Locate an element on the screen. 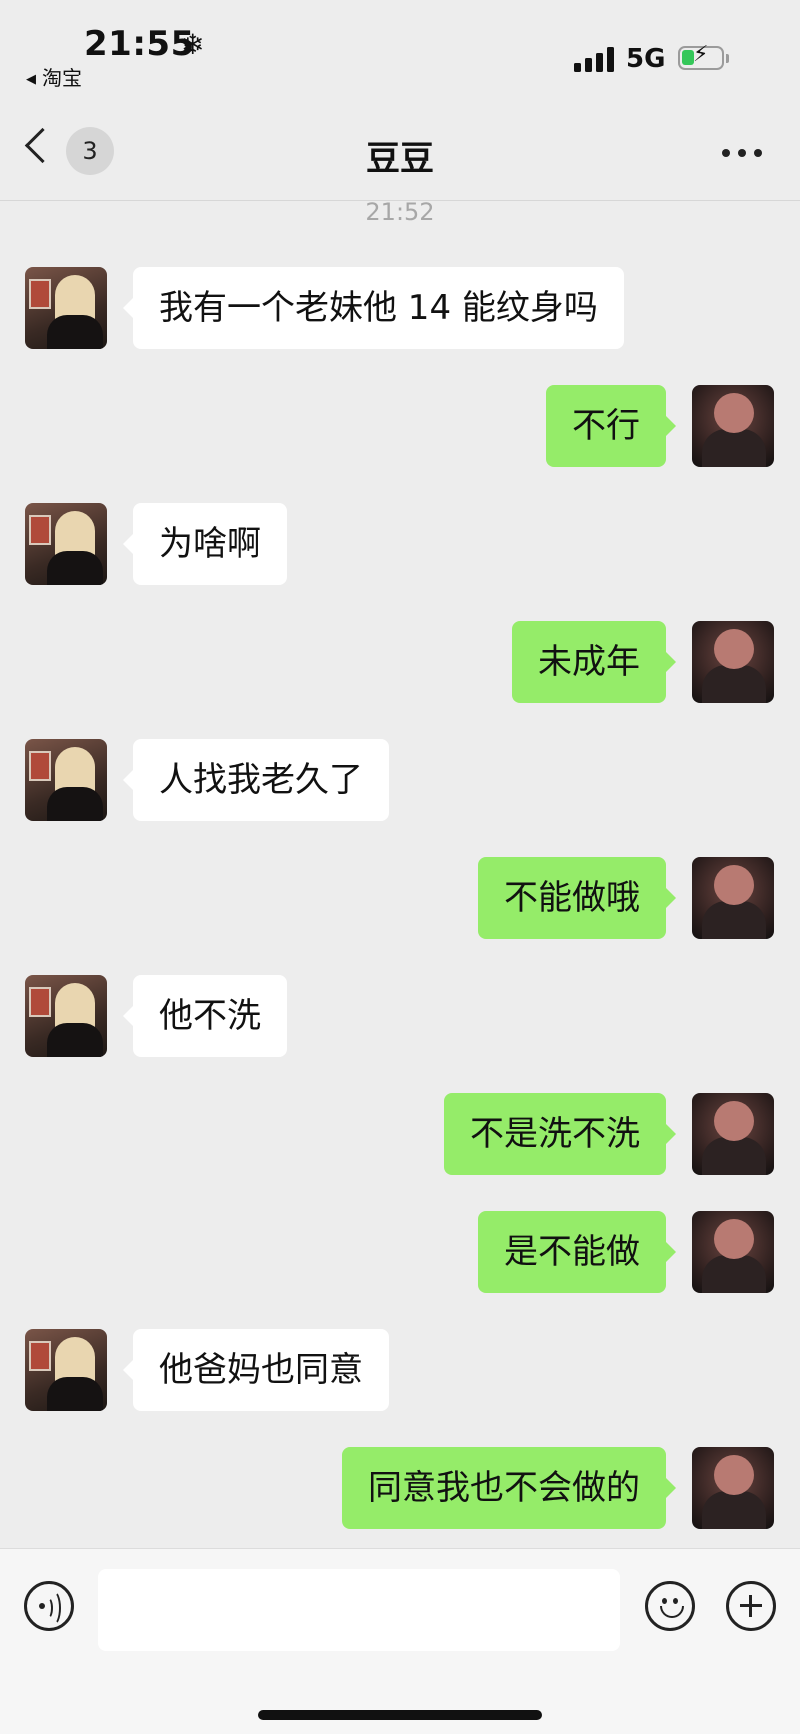 This screenshot has width=800, height=1734. message-bubble: 未成年 is located at coordinates (594, 662).